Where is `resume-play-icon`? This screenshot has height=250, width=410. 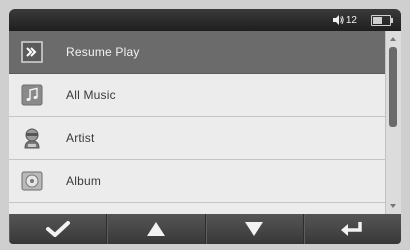
resume-play-icon is located at coordinates (32, 52).